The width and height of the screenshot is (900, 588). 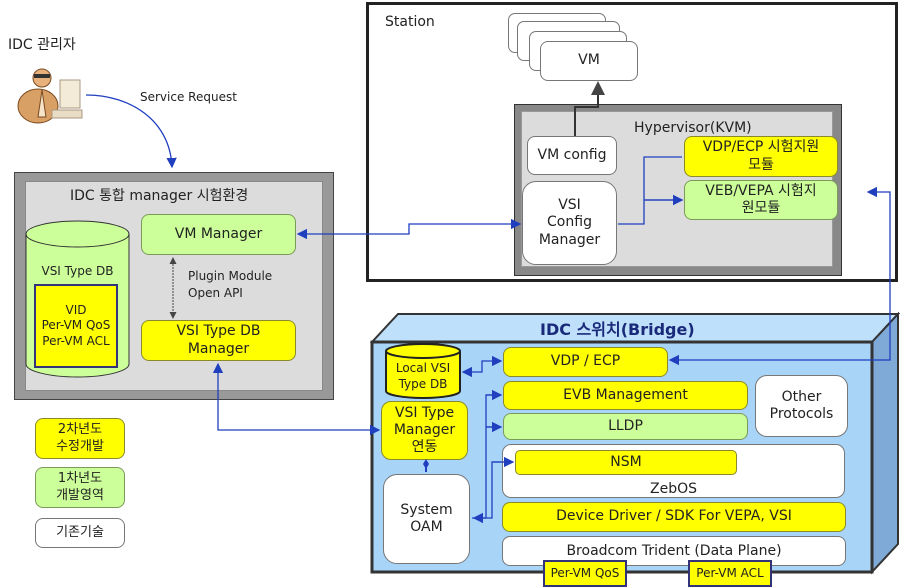 I want to click on vsi-type-db-contents: VID Per-VM QoS Per-VM ACL, so click(x=76, y=326).